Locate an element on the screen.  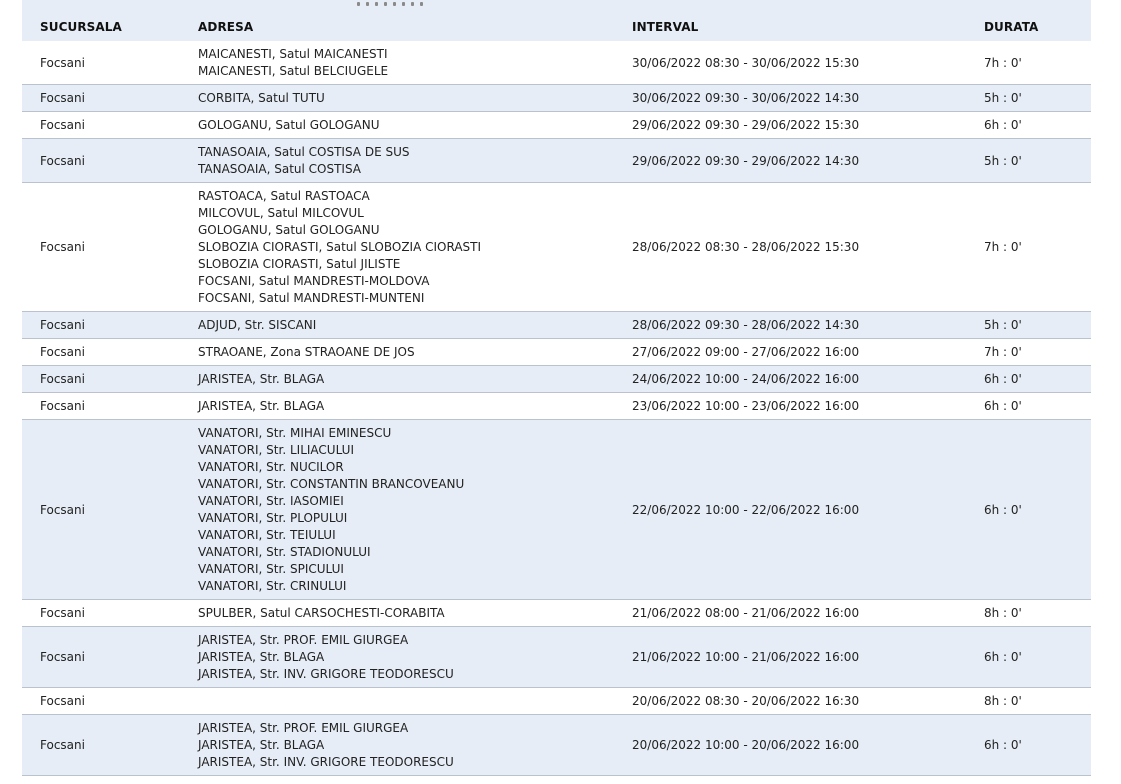
cell-address: JARISTEA, Str. BLAGA is located at coordinates (261, 379).